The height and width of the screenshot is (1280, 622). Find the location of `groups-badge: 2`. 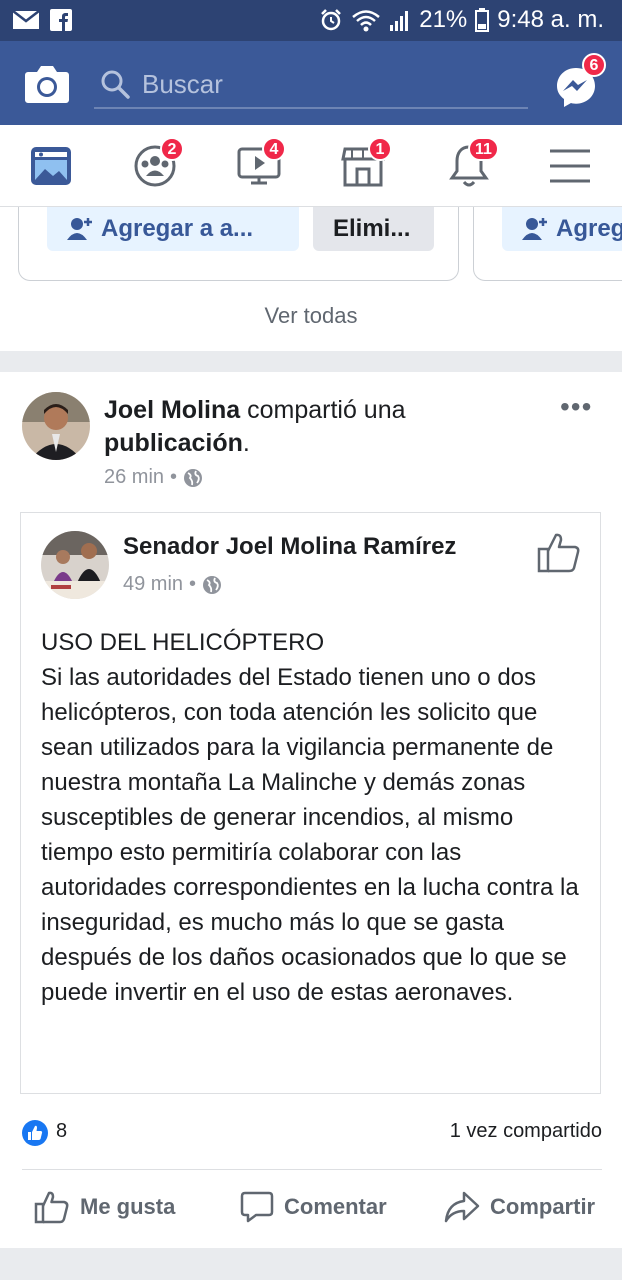

groups-badge: 2 is located at coordinates (172, 149).